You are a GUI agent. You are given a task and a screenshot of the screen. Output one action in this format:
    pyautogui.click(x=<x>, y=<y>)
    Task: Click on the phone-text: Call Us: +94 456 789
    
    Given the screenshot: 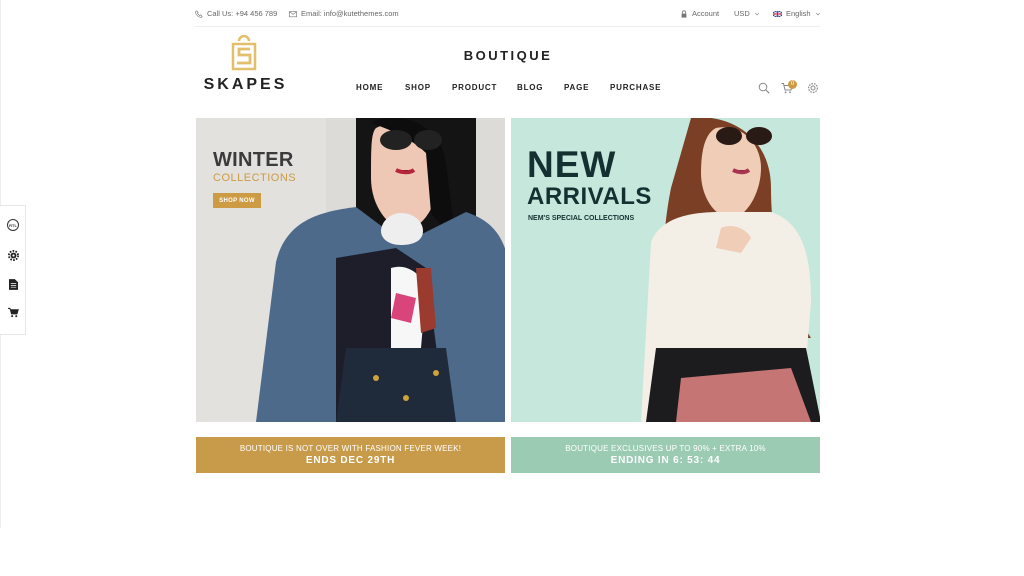 What is the action you would take?
    pyautogui.click(x=242, y=13)
    